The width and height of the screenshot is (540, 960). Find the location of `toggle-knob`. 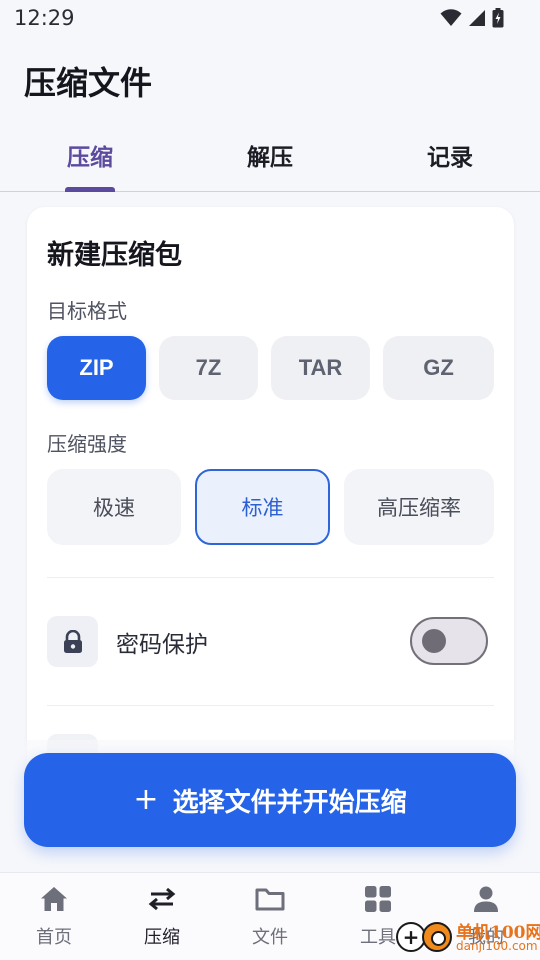

toggle-knob is located at coordinates (434, 641).